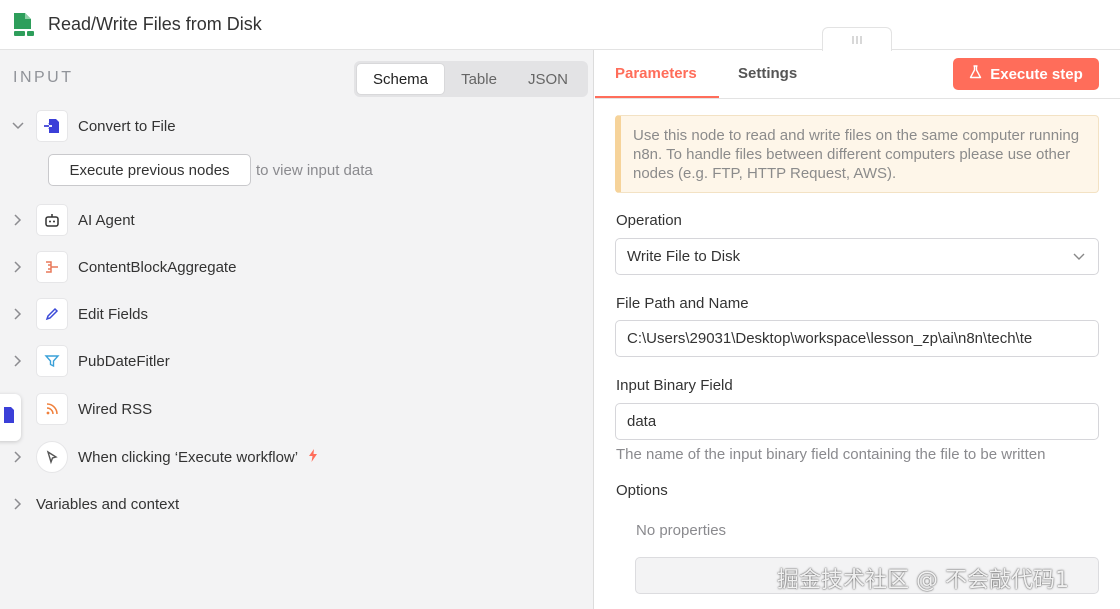 The height and width of the screenshot is (609, 1120). Describe the element at coordinates (52, 220) in the screenshot. I see `robot-icon` at that location.